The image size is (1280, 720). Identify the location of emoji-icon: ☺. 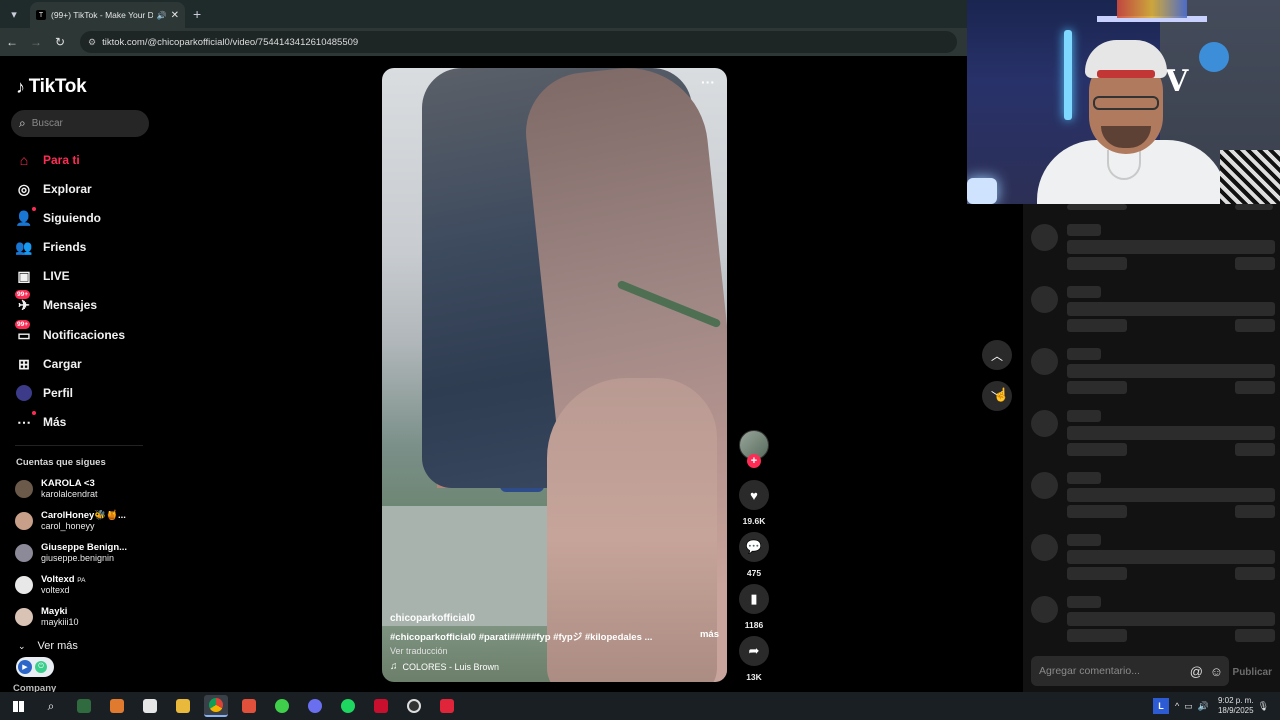
(1216, 671).